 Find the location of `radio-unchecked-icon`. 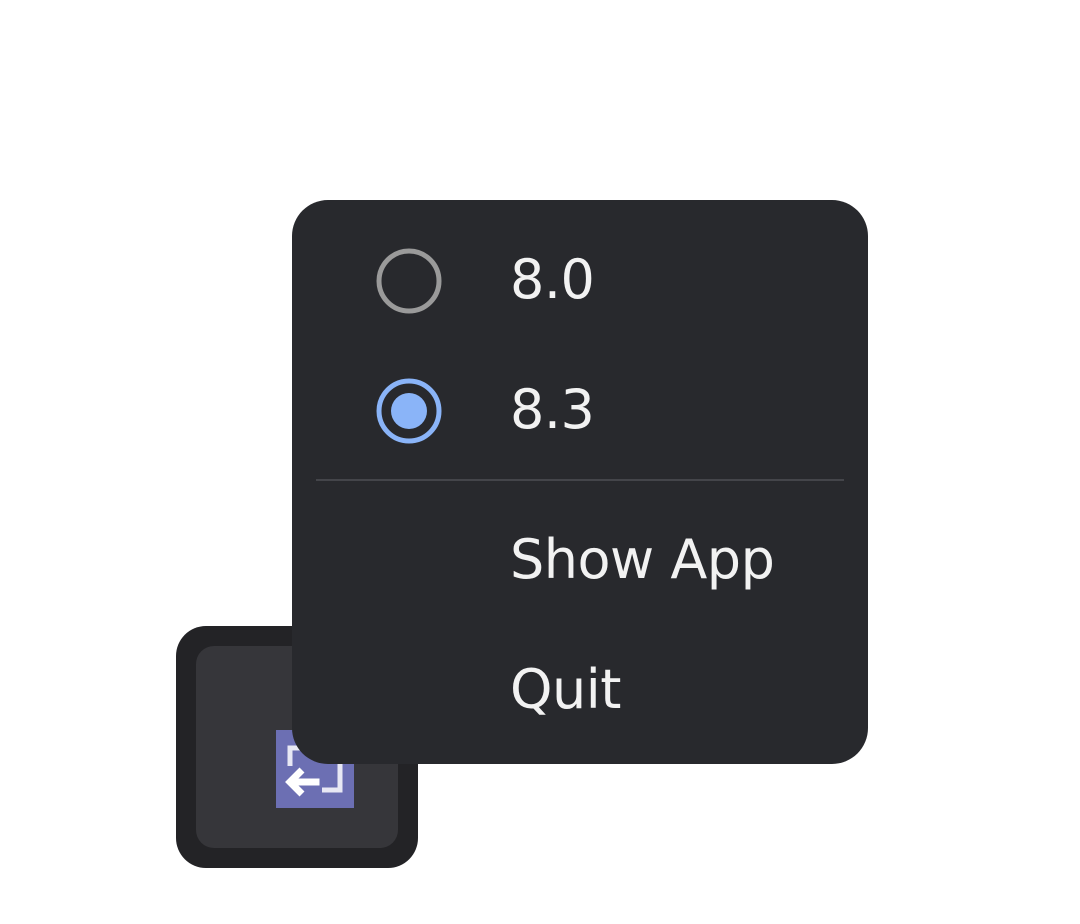

radio-unchecked-icon is located at coordinates (409, 281).